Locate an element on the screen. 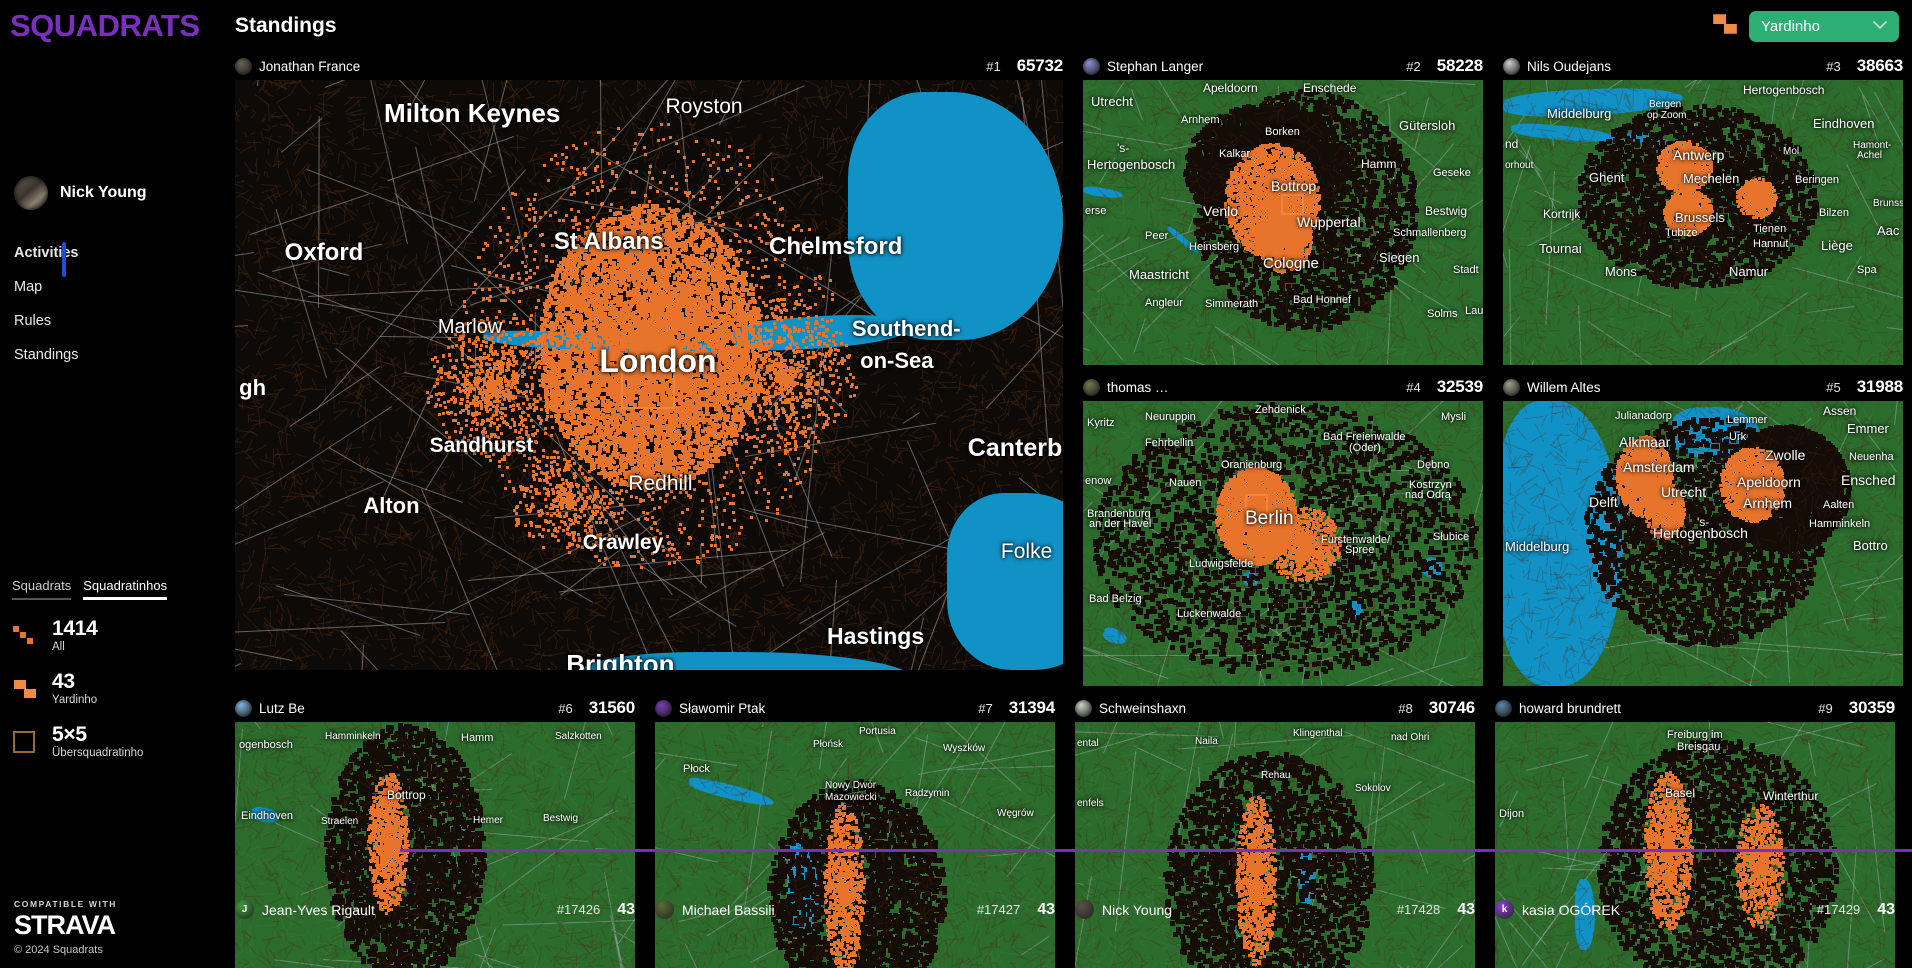 The width and height of the screenshot is (1912, 968). standings-card-header: Nils Oudejans #3 38663 is located at coordinates (1703, 66).